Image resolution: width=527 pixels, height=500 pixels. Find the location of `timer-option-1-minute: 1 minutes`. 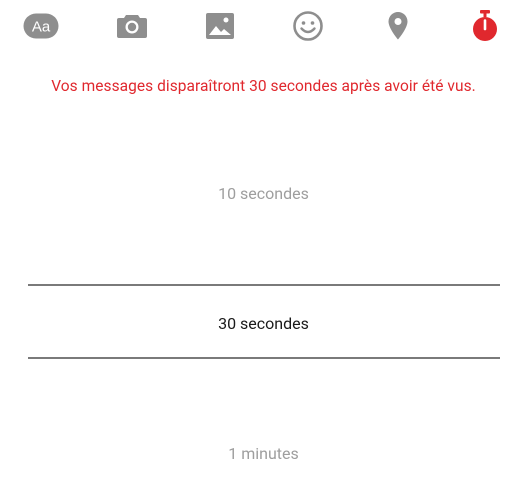

timer-option-1-minute: 1 minutes is located at coordinates (263, 453).